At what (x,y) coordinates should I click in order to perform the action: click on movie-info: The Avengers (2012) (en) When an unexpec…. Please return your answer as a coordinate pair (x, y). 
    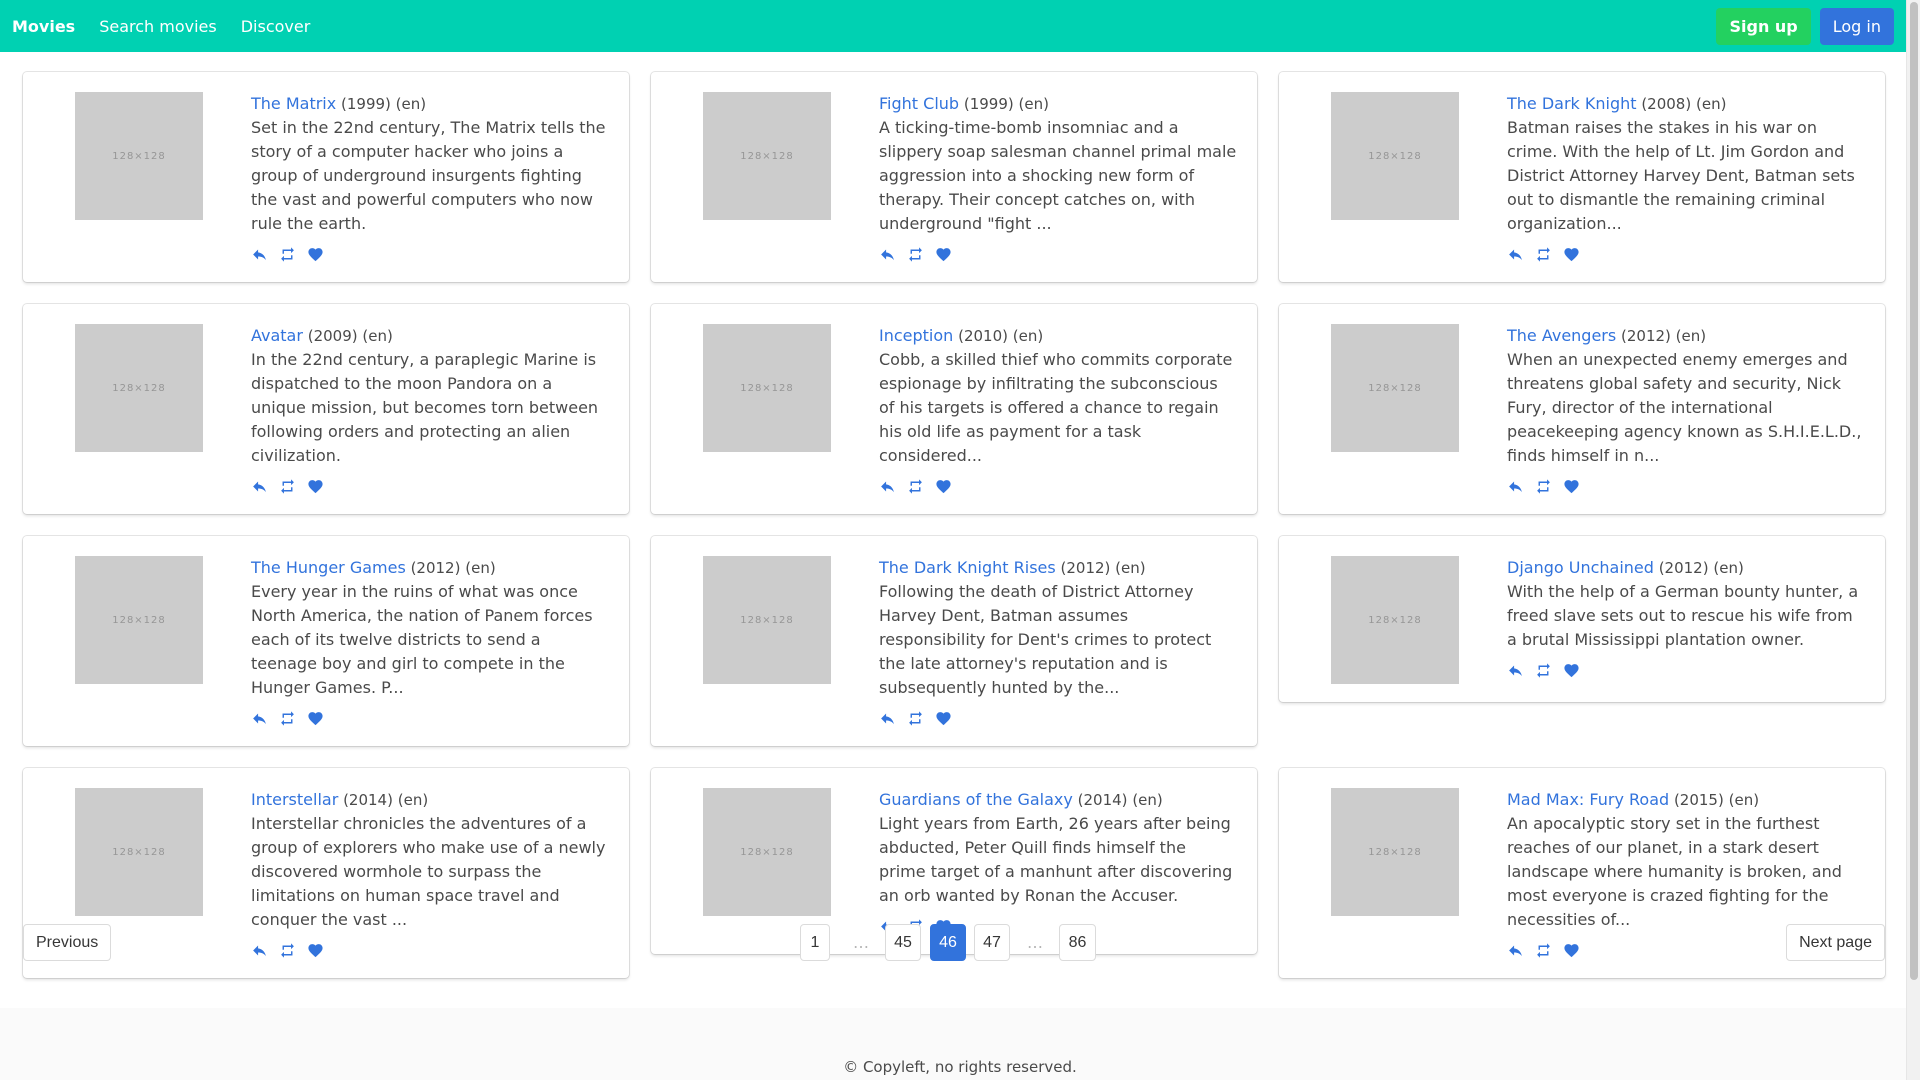
    Looking at the image, I should click on (1686, 410).